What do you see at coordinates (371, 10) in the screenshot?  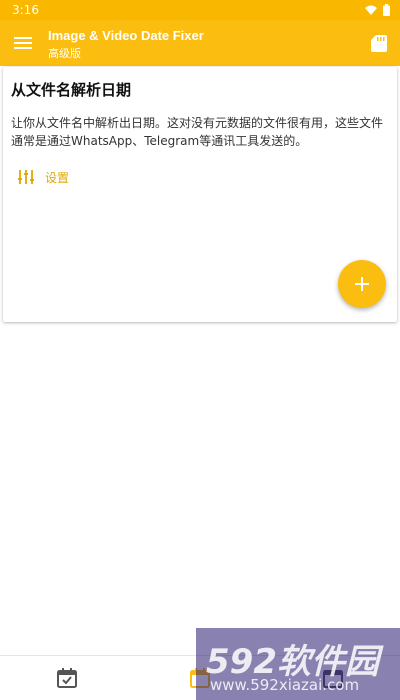 I see `wifi-icon` at bounding box center [371, 10].